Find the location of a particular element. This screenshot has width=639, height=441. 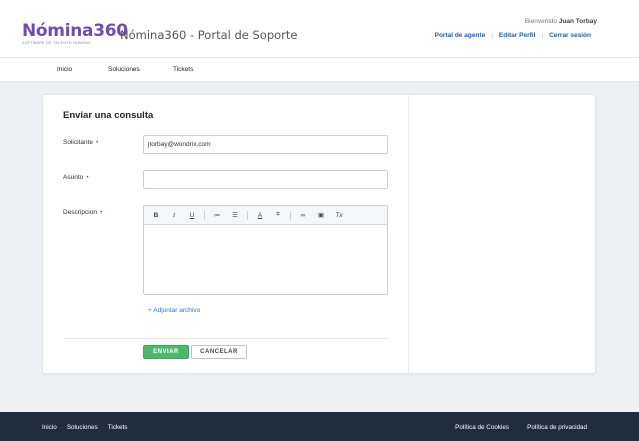

privacy-policy-link: Política de privacidad is located at coordinates (557, 427).